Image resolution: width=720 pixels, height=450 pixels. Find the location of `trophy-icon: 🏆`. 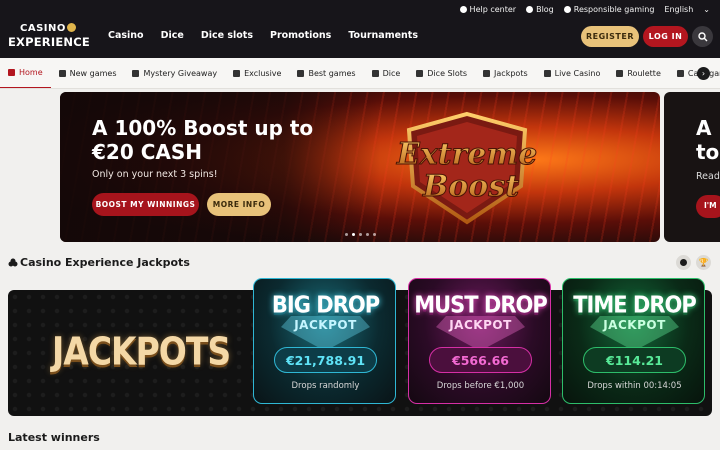

trophy-icon: 🏆 is located at coordinates (703, 262).